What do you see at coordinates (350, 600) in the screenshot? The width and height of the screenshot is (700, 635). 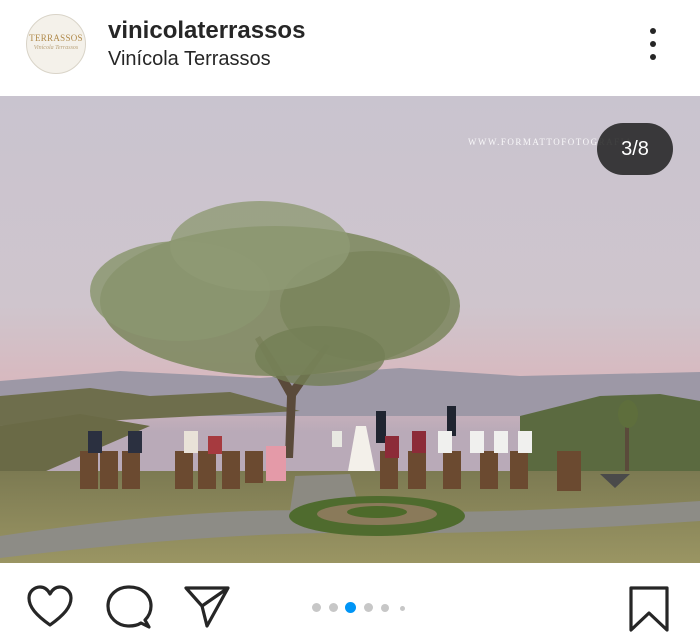 I see `post-actions-bar` at bounding box center [350, 600].